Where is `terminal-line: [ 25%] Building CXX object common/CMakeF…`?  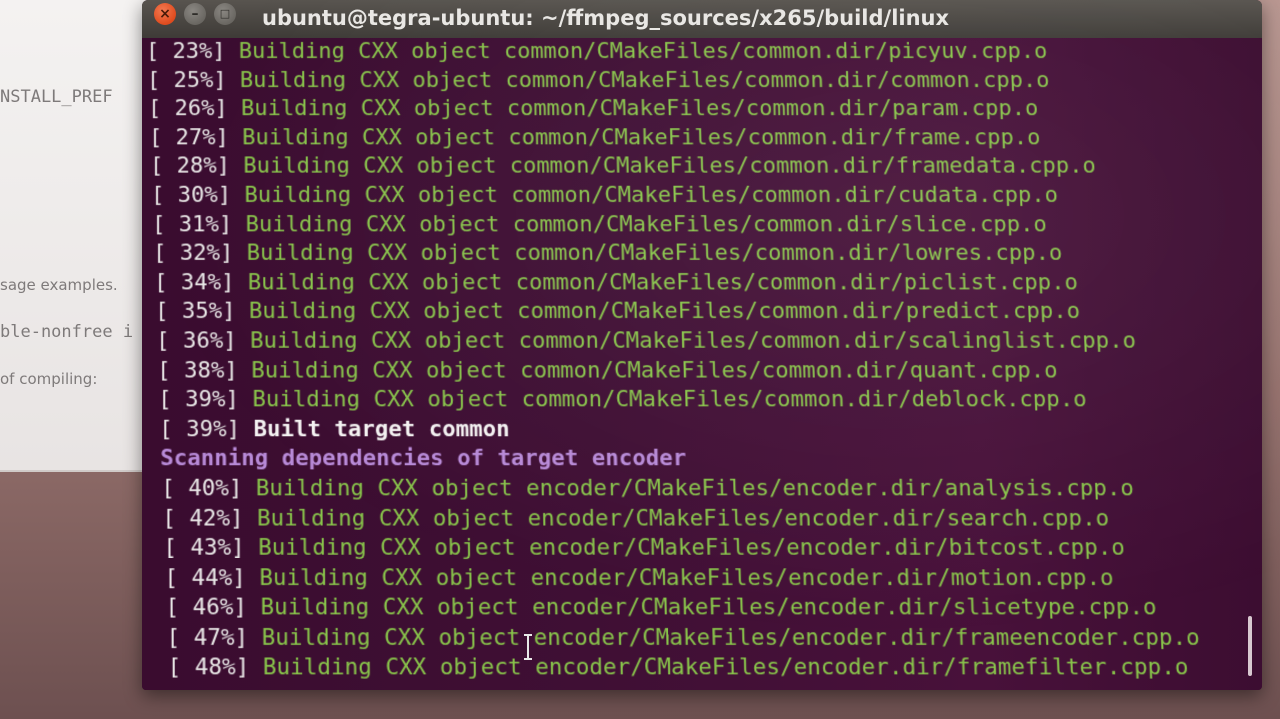
terminal-line: [ 25%] Building CXX object common/CMakeF… is located at coordinates (660, 81).